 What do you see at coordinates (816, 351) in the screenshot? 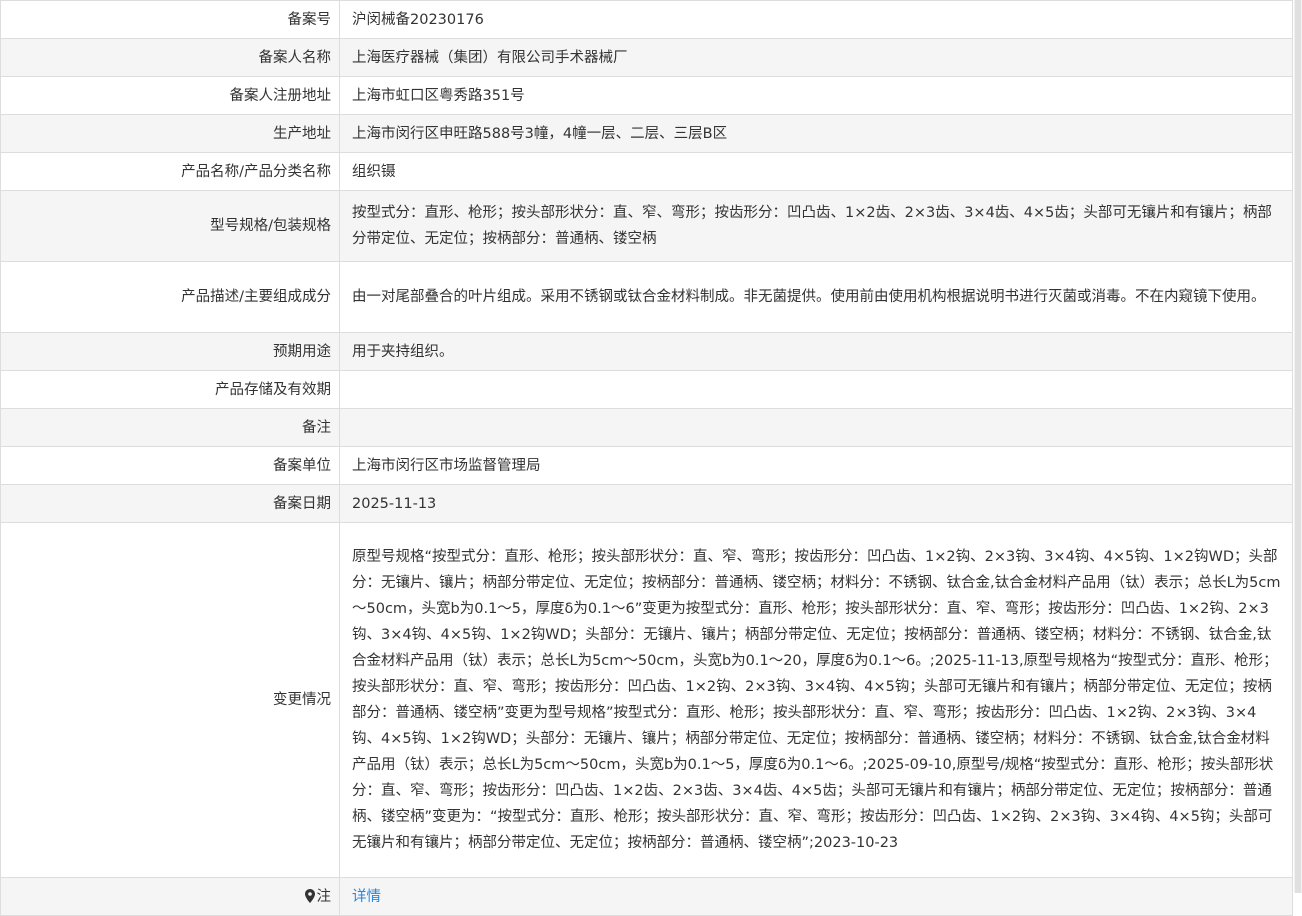
I see `row-value: 用于夹持组织。` at bounding box center [816, 351].